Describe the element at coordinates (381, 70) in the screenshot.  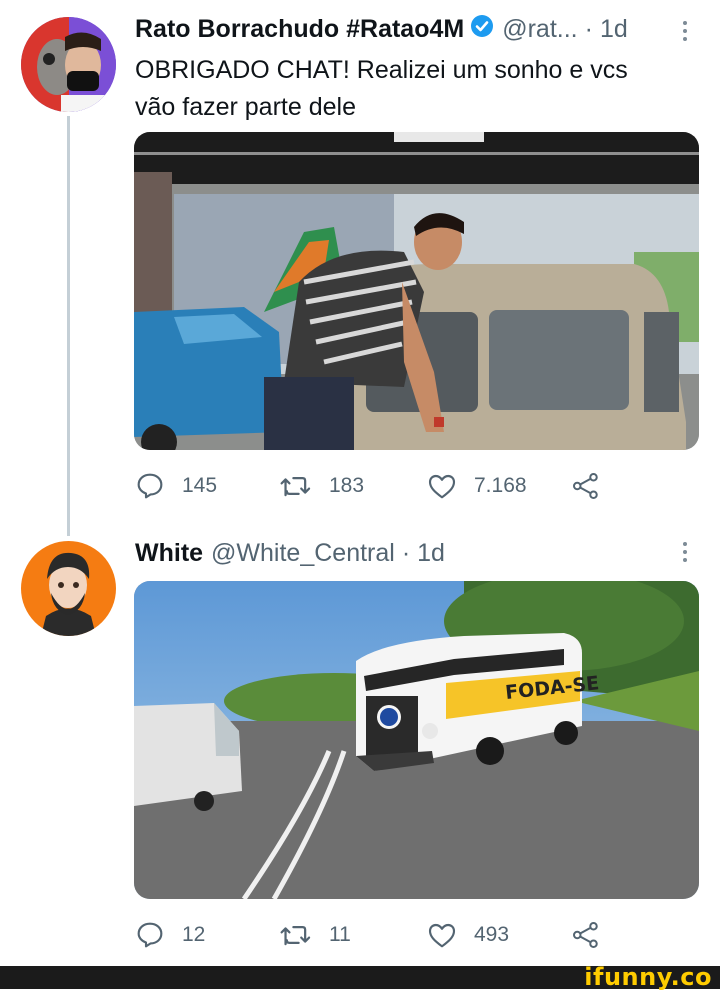
I see `tweet-text-line: OBRIGADO CHAT! Realizei um sonho e vcs` at that location.